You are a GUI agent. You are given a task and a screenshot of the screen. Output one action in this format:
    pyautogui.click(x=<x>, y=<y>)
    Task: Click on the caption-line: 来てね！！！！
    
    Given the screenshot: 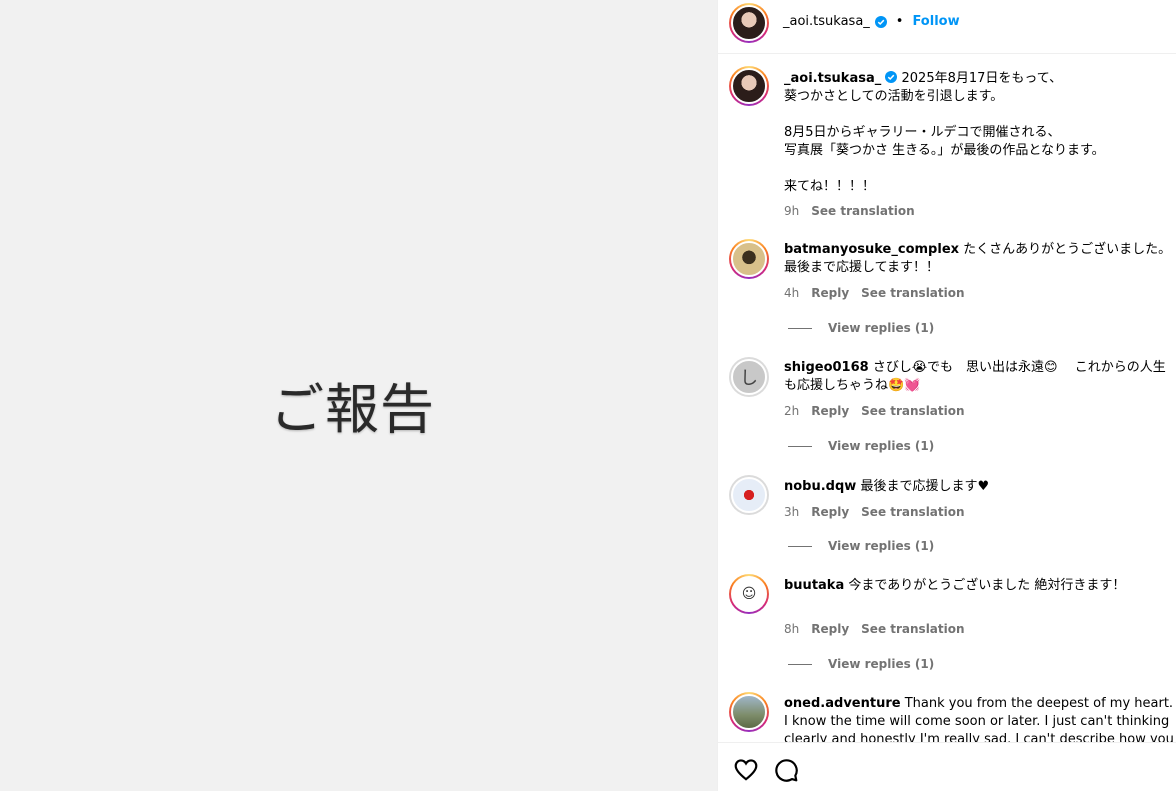 What is the action you would take?
    pyautogui.click(x=830, y=186)
    